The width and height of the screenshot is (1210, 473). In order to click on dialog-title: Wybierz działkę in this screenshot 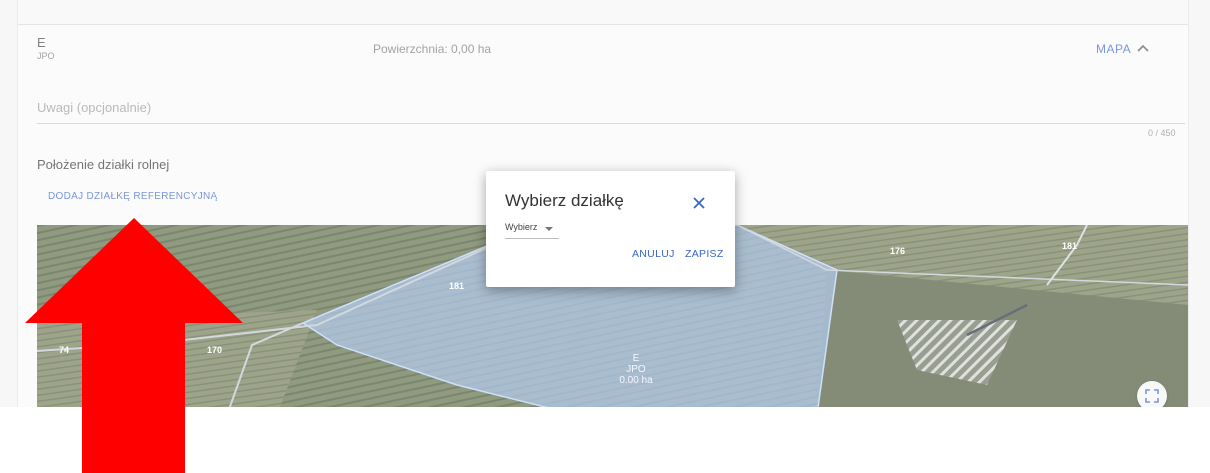, I will do `click(564, 200)`.